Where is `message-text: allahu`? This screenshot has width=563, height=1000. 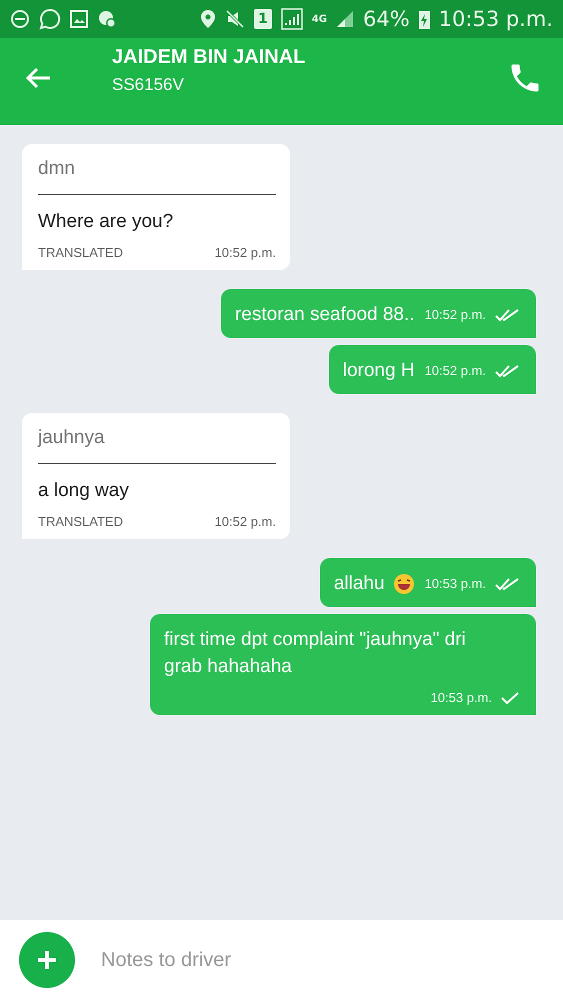
message-text: allahu is located at coordinates (359, 584).